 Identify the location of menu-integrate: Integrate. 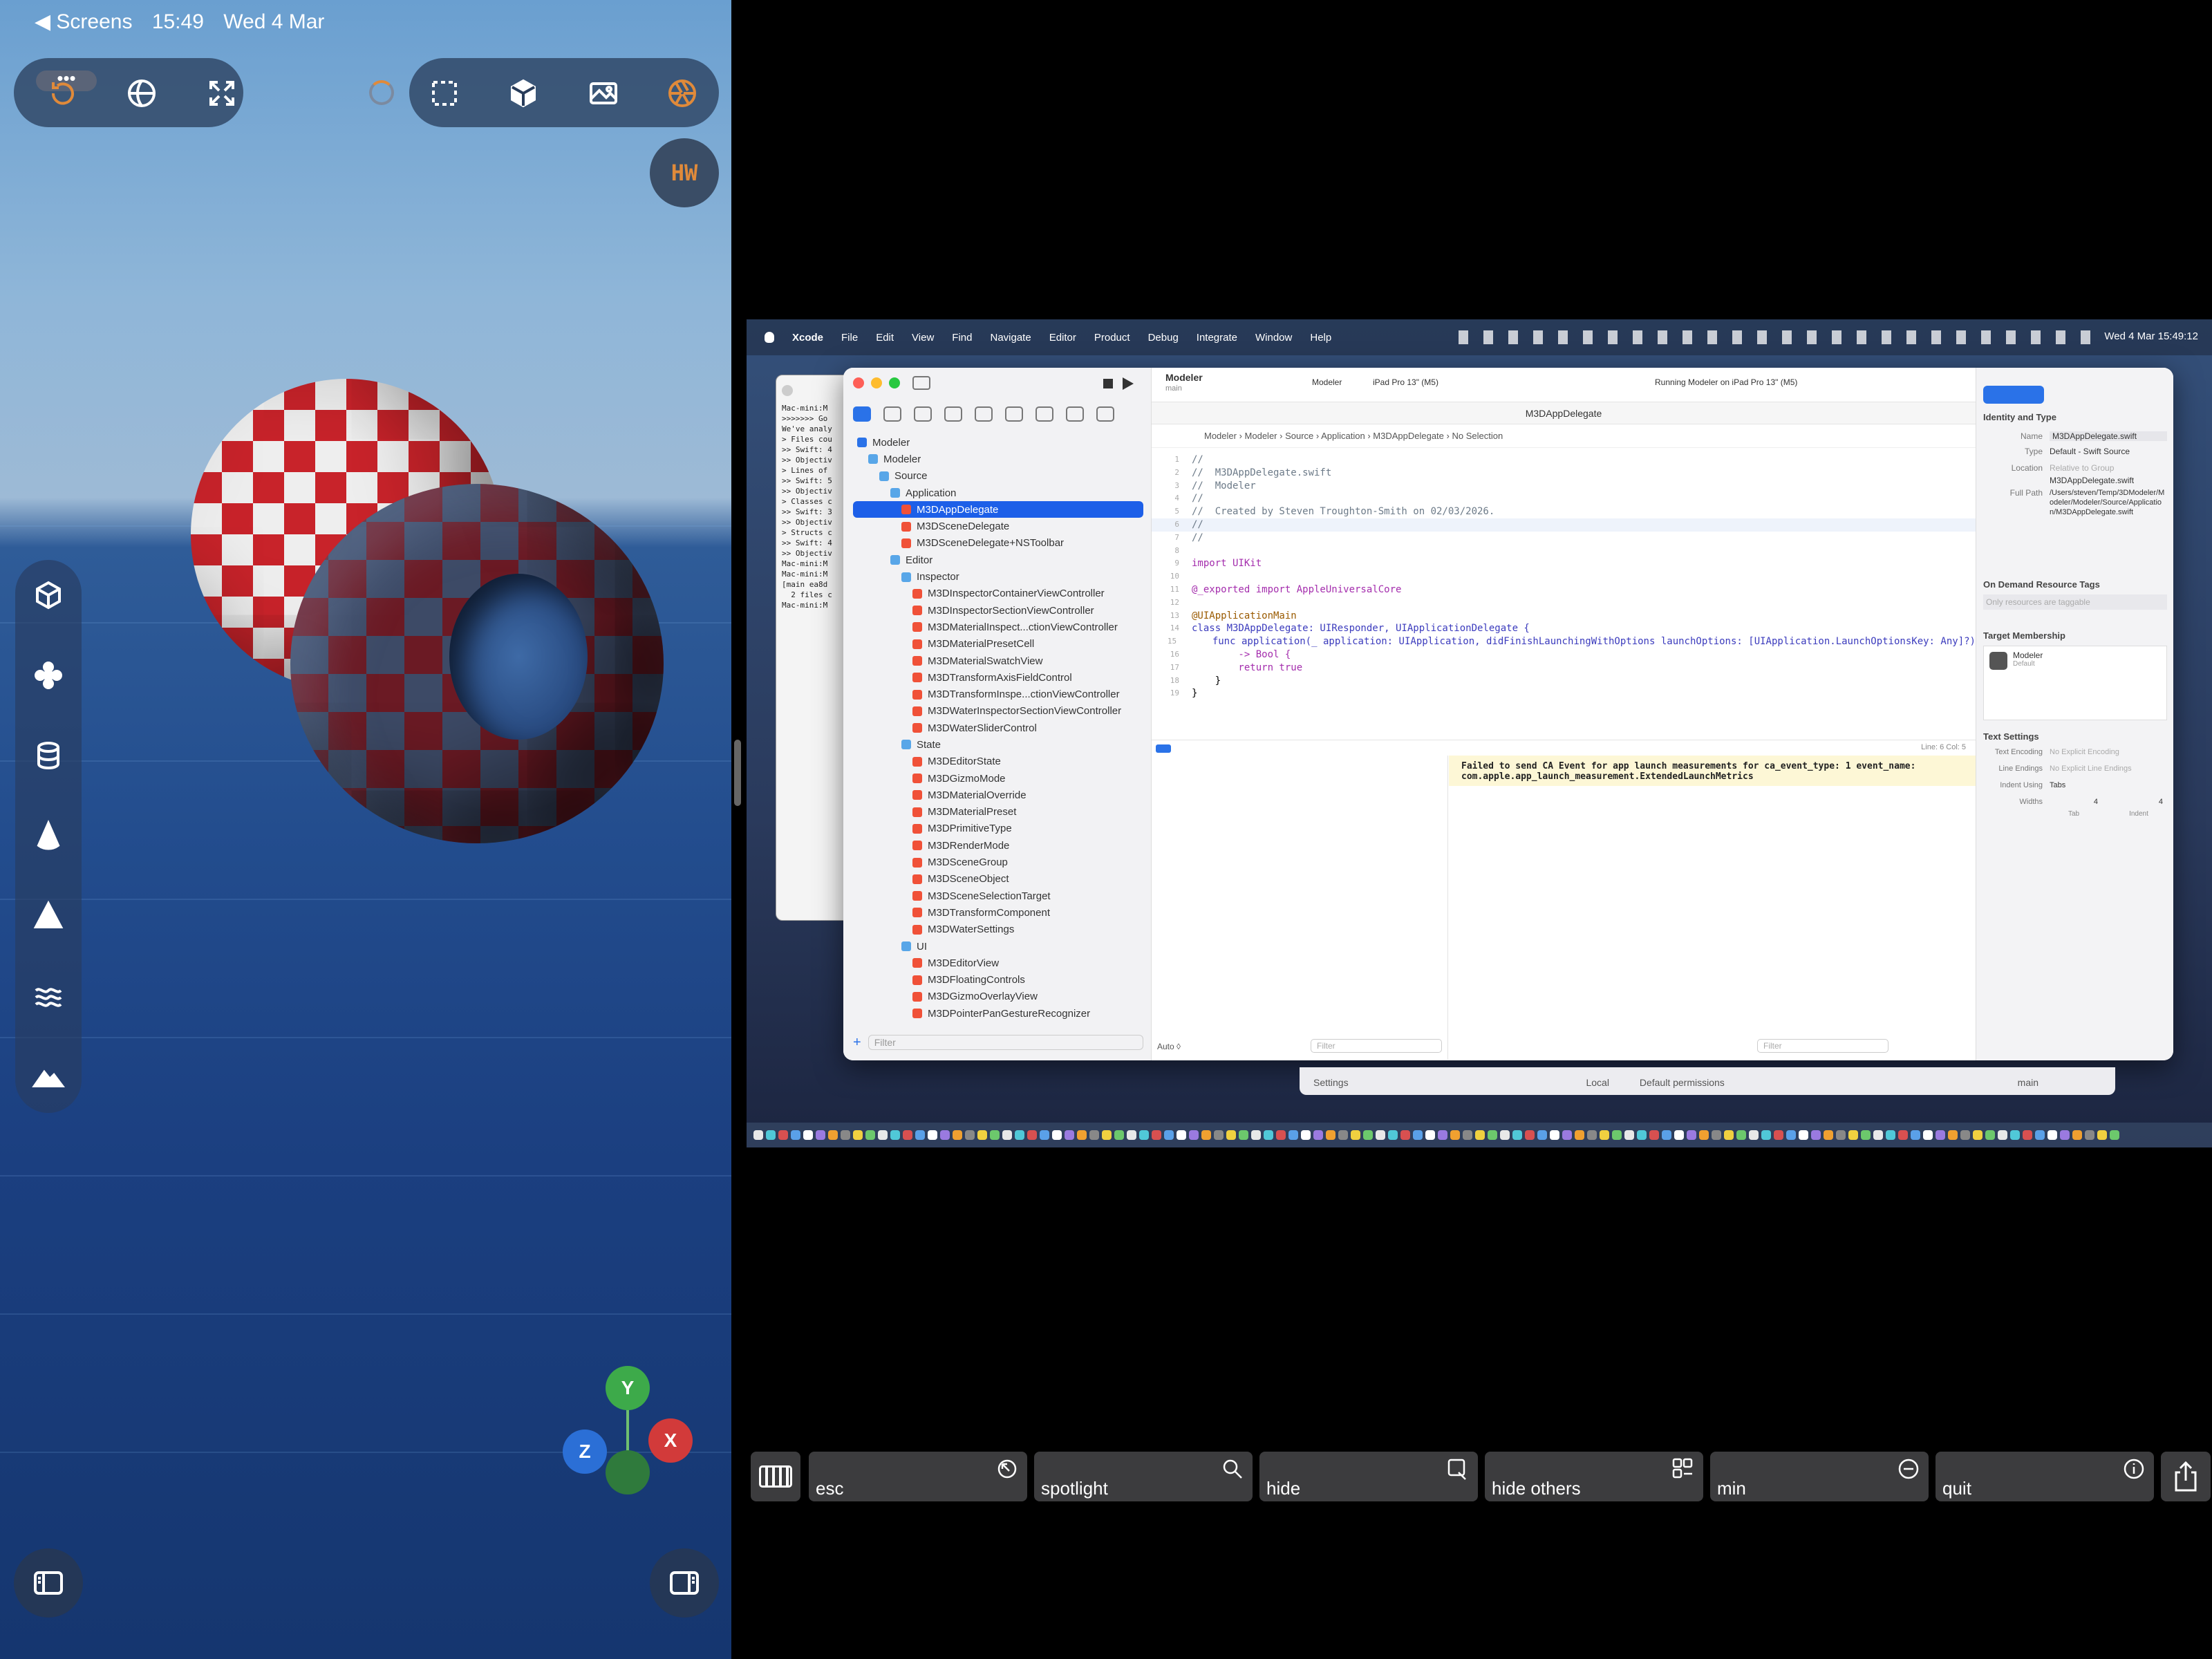
(1217, 338).